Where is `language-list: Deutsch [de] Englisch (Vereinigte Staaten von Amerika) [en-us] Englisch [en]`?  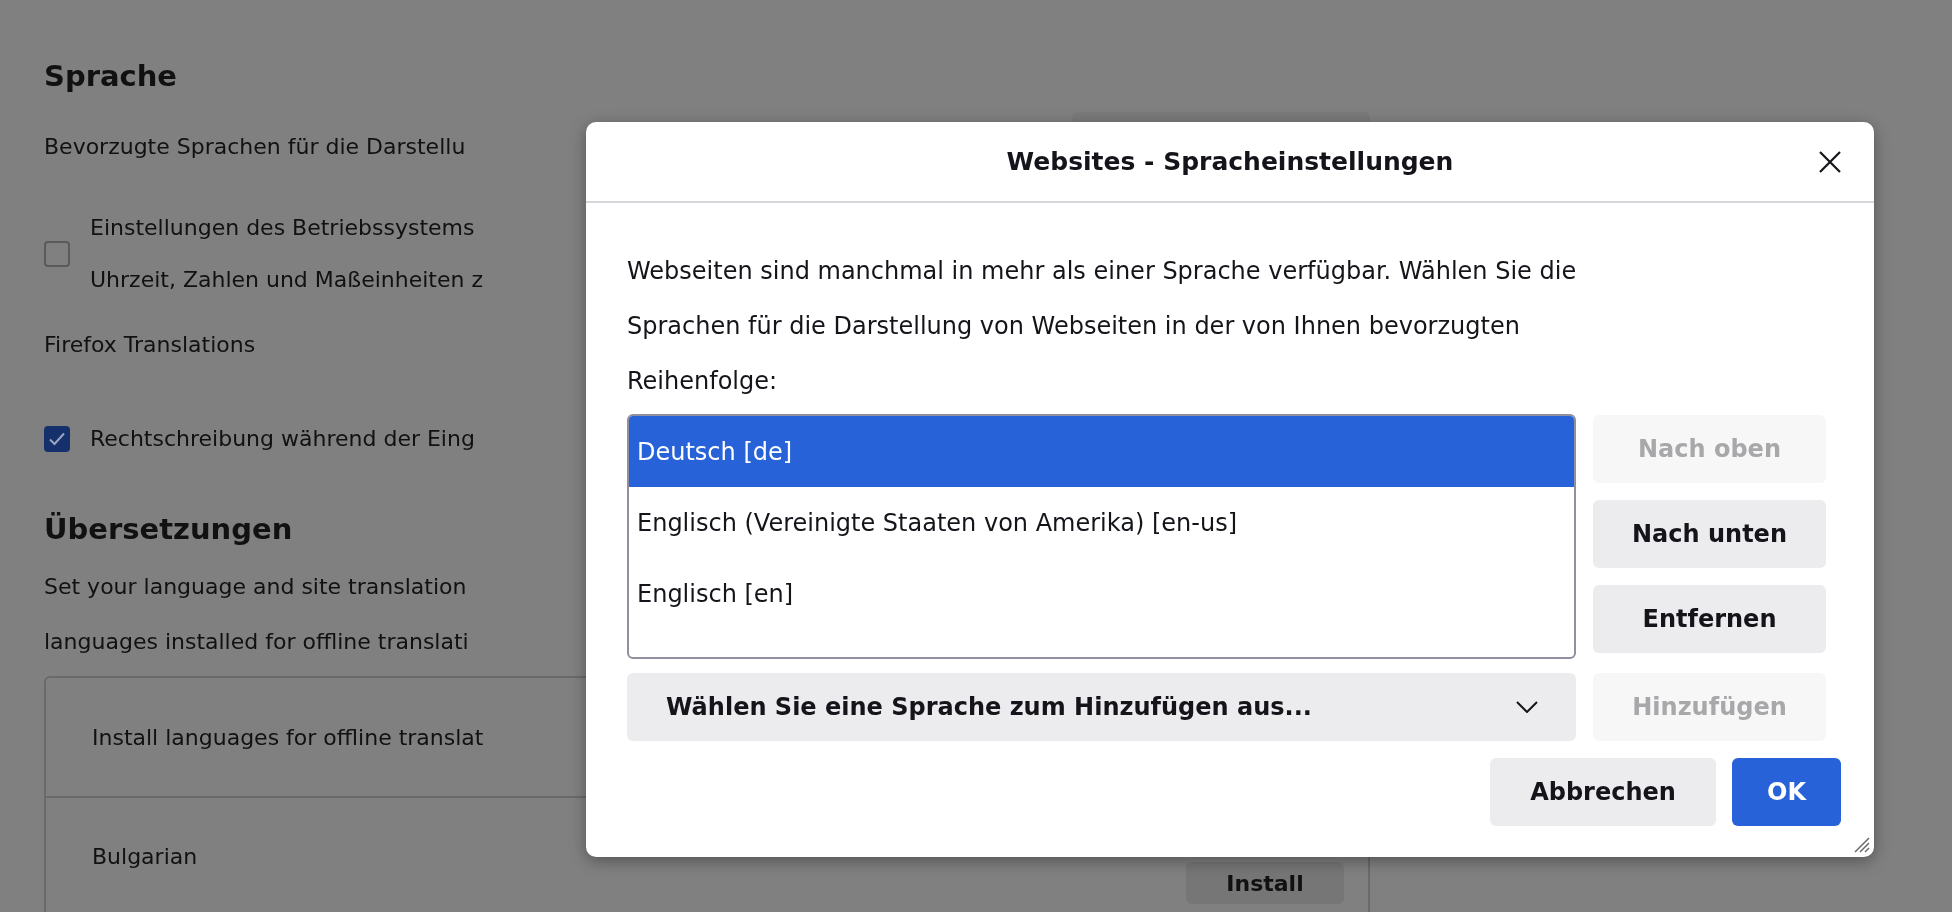
language-list: Deutsch [de] Englisch (Vereinigte Staaten von Amerika) [en-us] Englisch [en] is located at coordinates (1101, 536).